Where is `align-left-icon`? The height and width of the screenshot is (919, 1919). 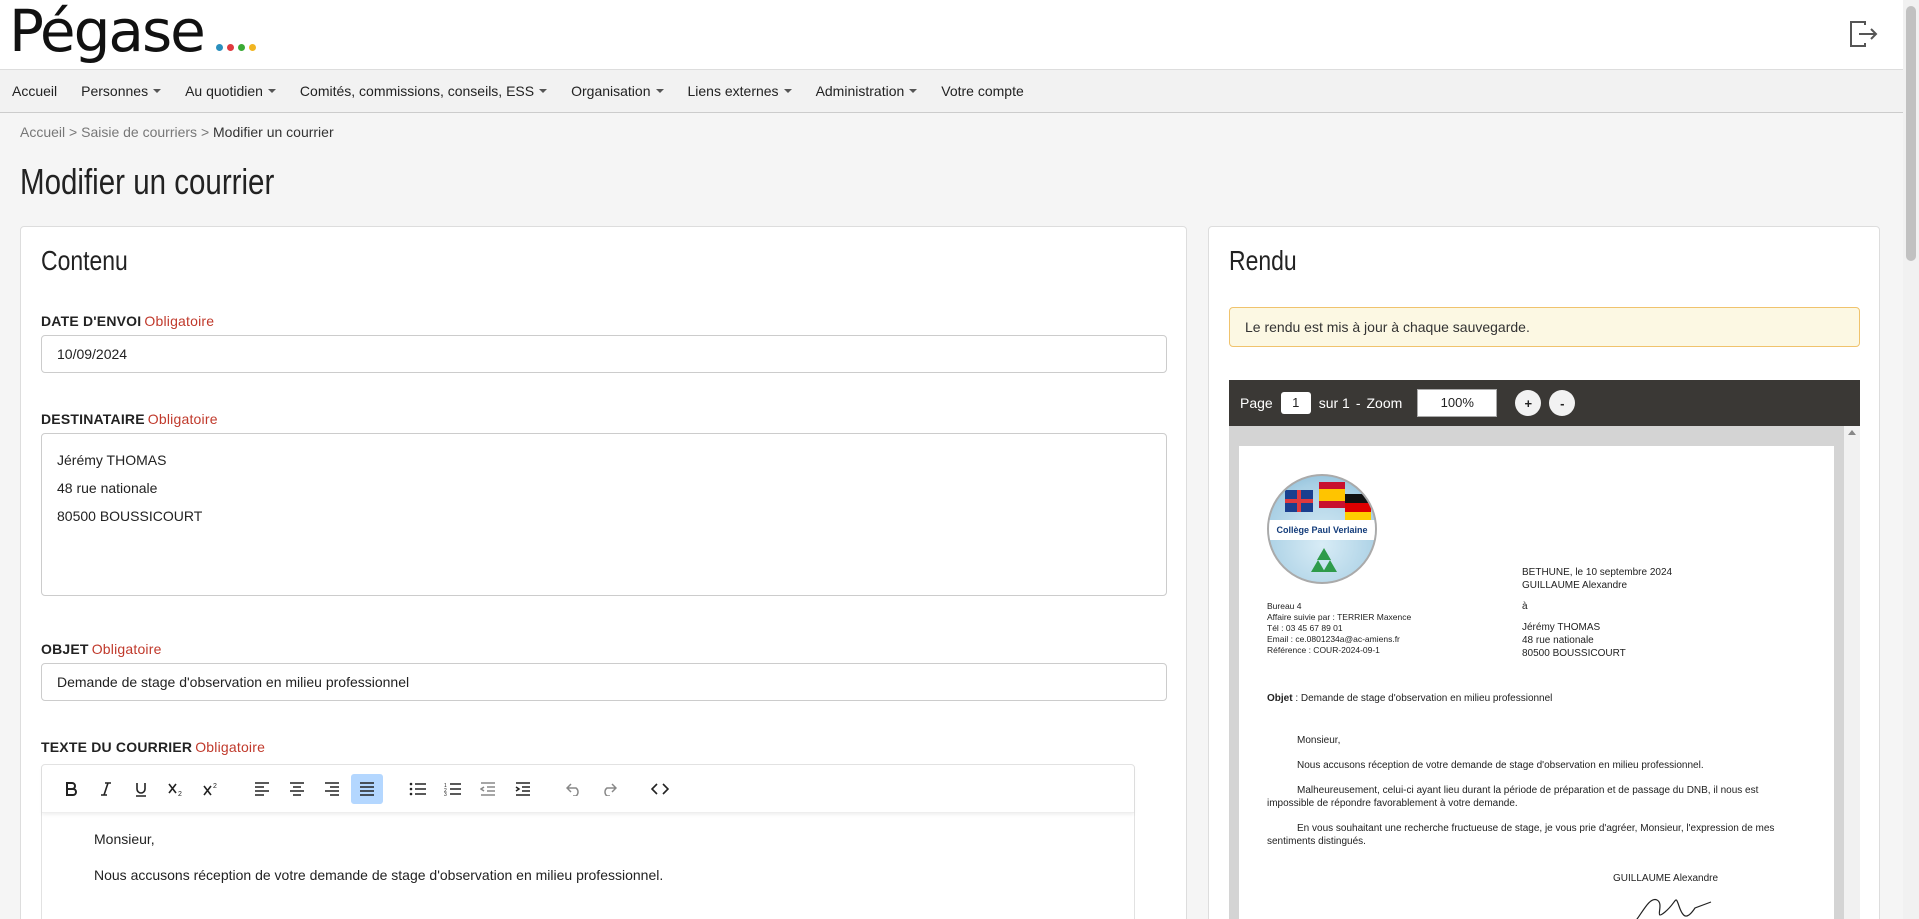 align-left-icon is located at coordinates (262, 788).